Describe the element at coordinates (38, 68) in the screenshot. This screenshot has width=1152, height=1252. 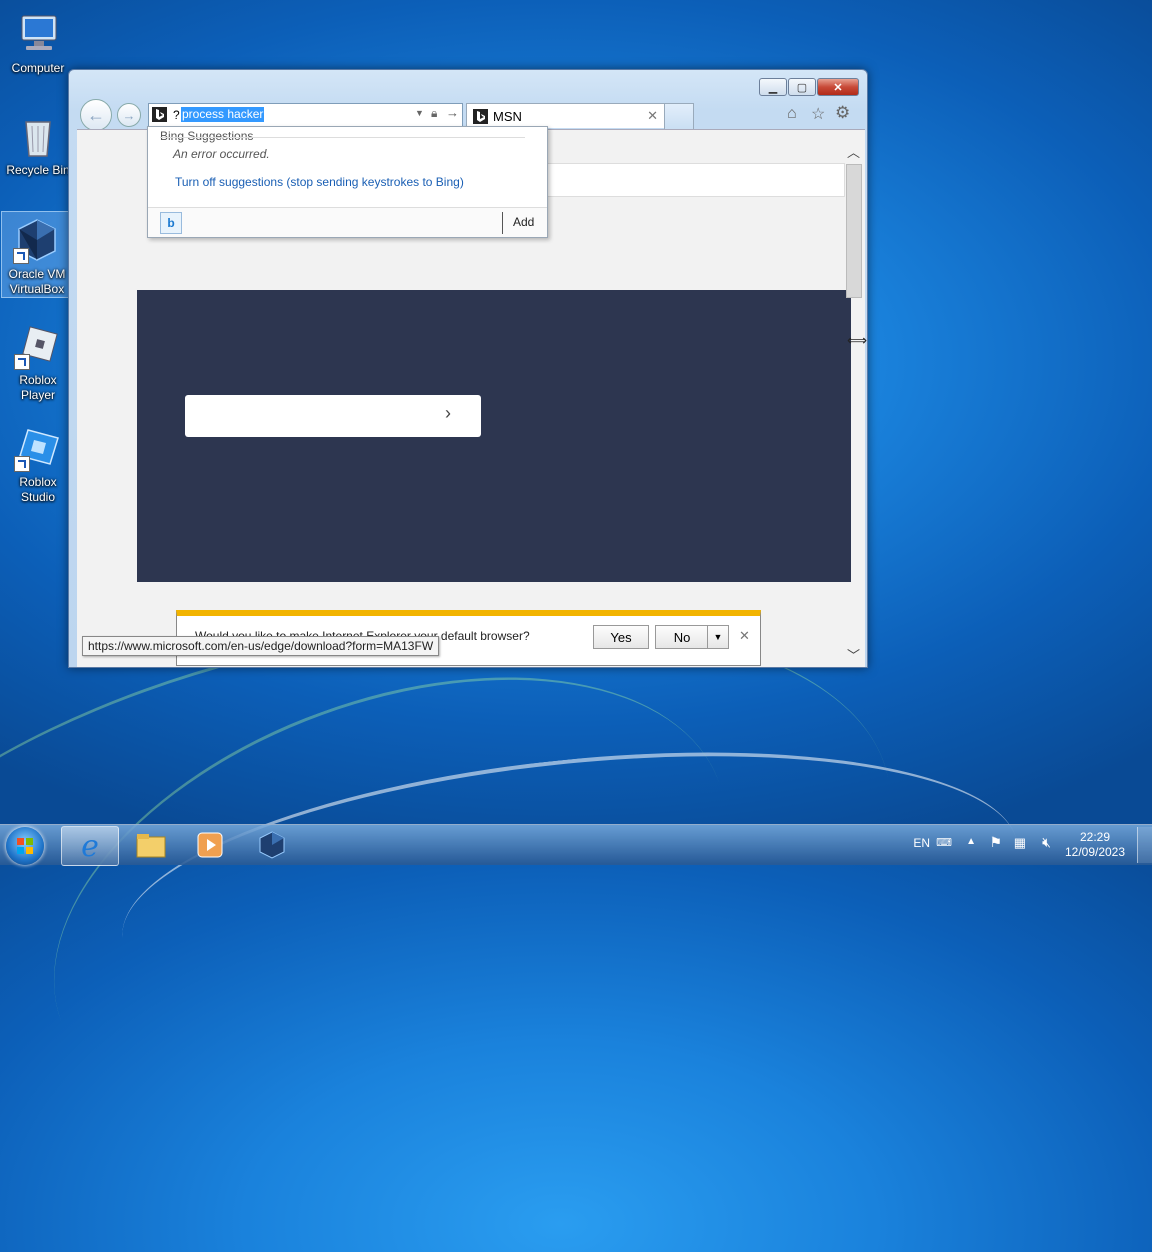
I see `desktop-icon-label: Computer` at that location.